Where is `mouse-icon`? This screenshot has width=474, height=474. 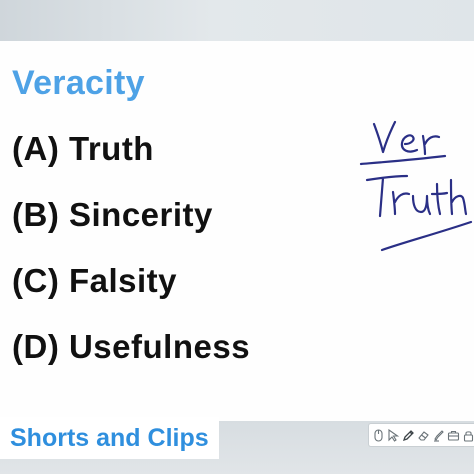
mouse-icon is located at coordinates (378, 435).